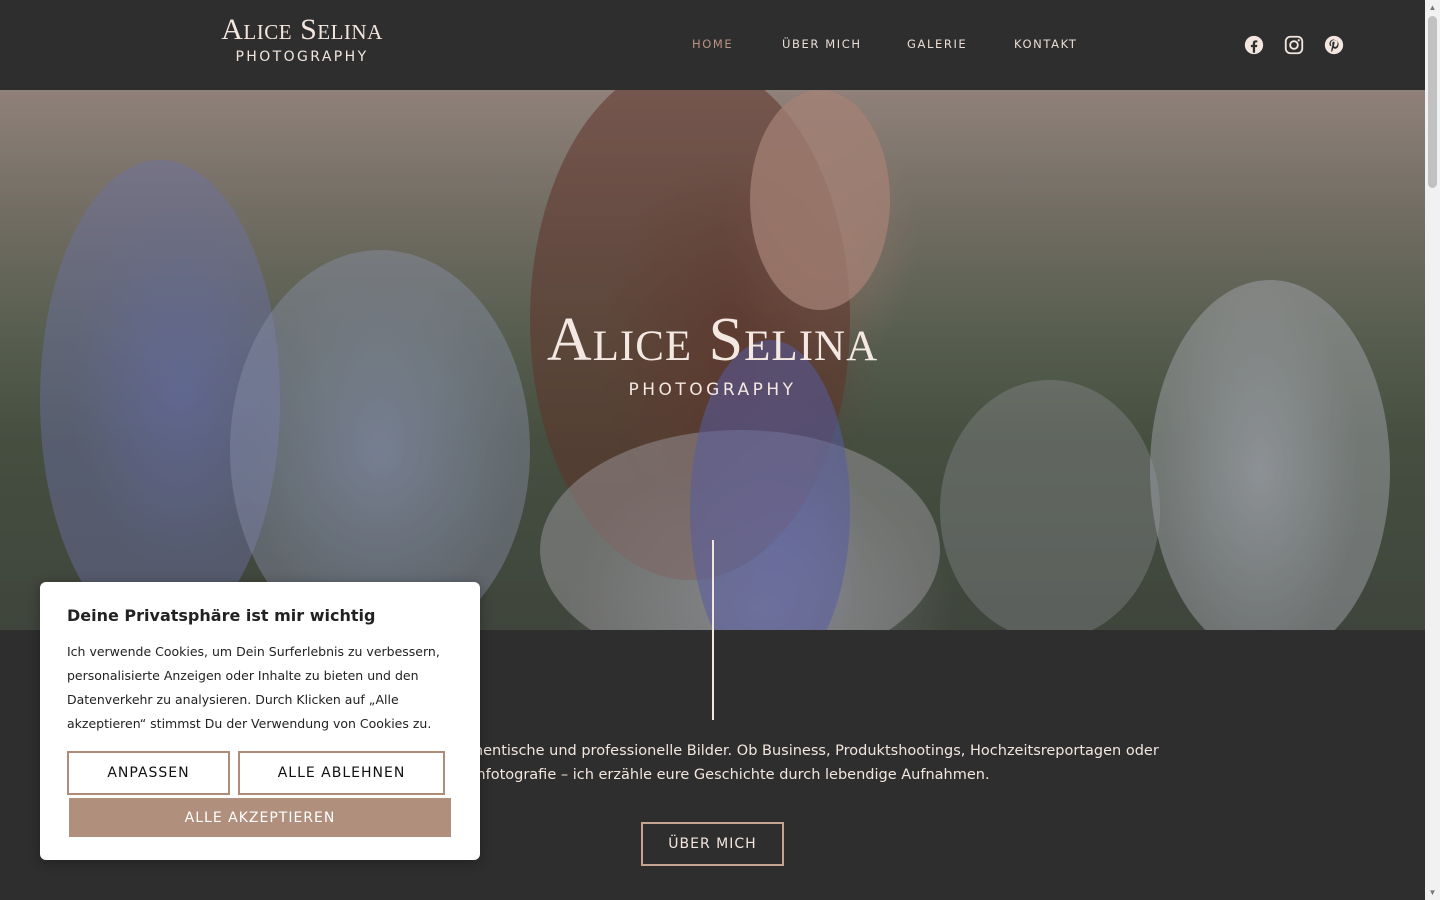 The image size is (1440, 900). I want to click on nav-item-ueber-mich: ÜBER MICH, so click(822, 44).